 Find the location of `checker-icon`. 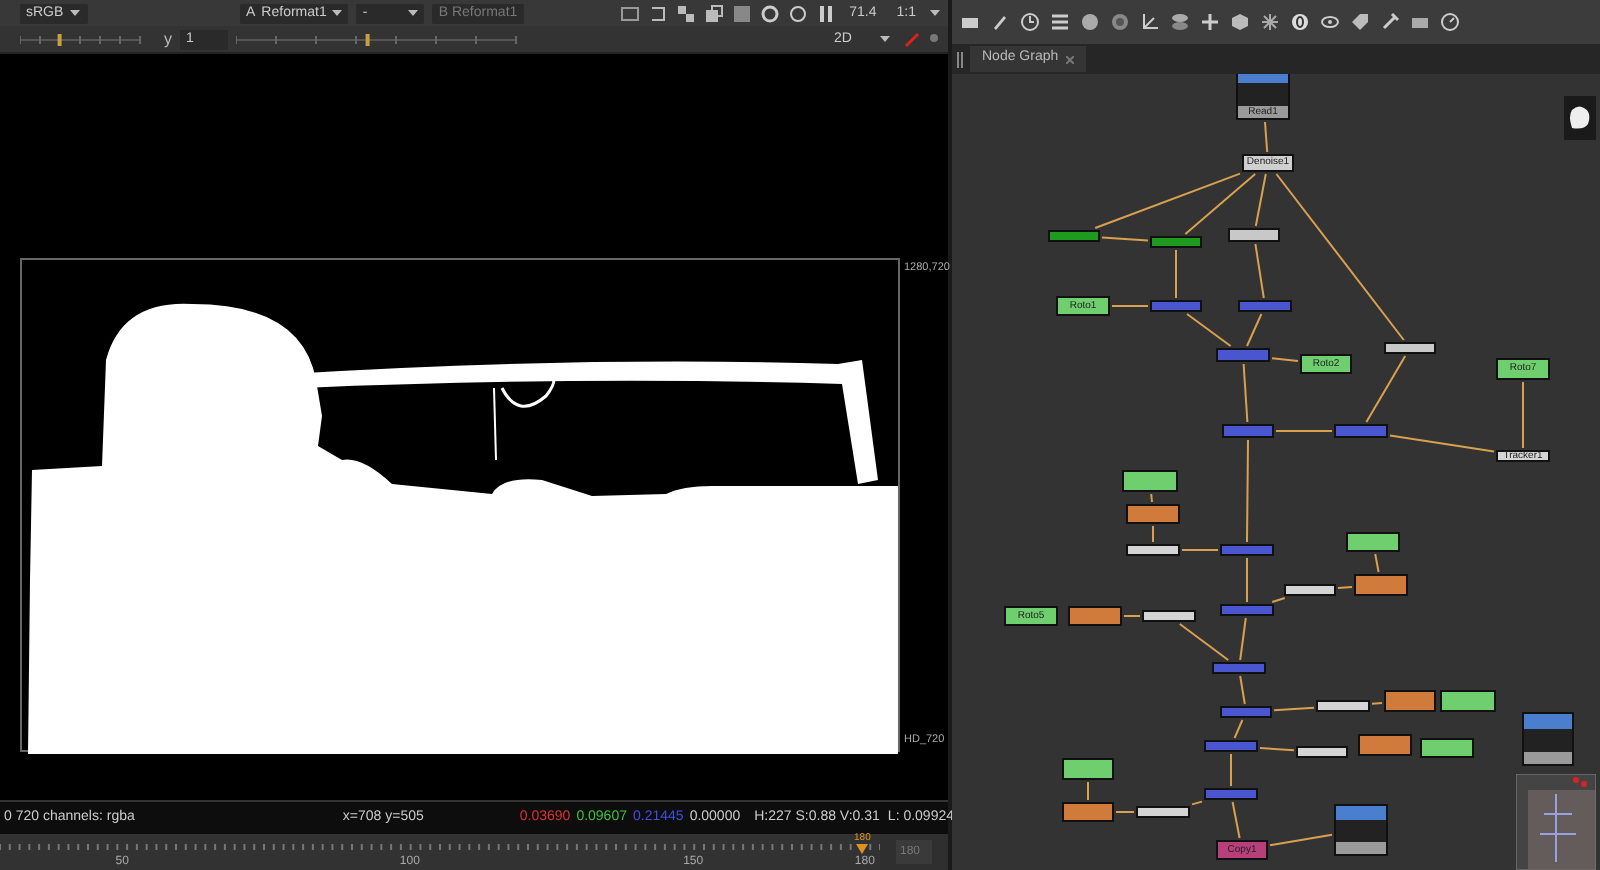

checker-icon is located at coordinates (685, 13).